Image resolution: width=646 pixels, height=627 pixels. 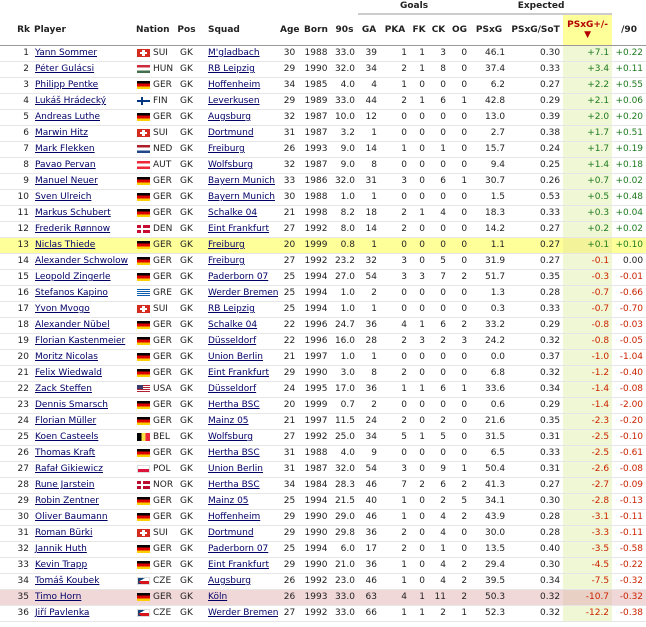 I want to click on player-link: Florian Müller, so click(x=65, y=421).